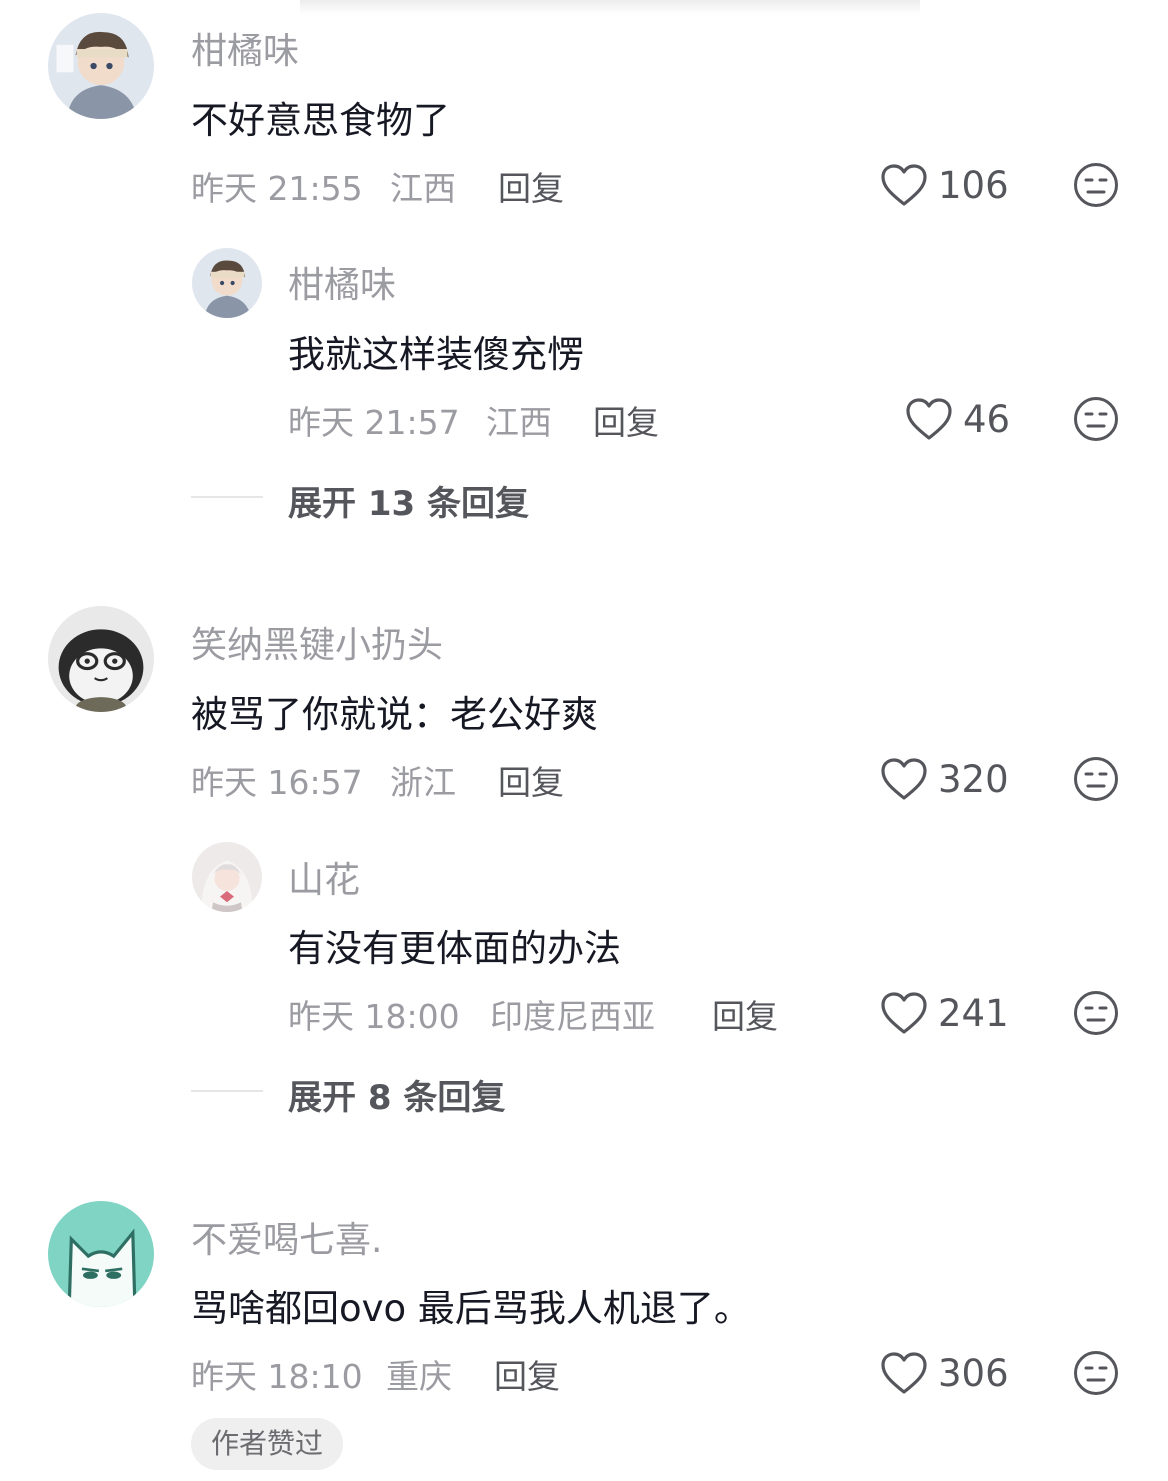  What do you see at coordinates (423, 188) in the screenshot?
I see `comment-location: 江西` at bounding box center [423, 188].